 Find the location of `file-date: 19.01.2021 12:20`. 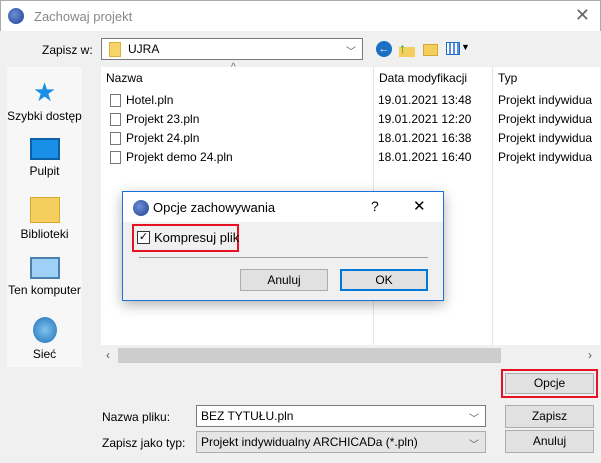

file-date: 19.01.2021 12:20 is located at coordinates (425, 119).